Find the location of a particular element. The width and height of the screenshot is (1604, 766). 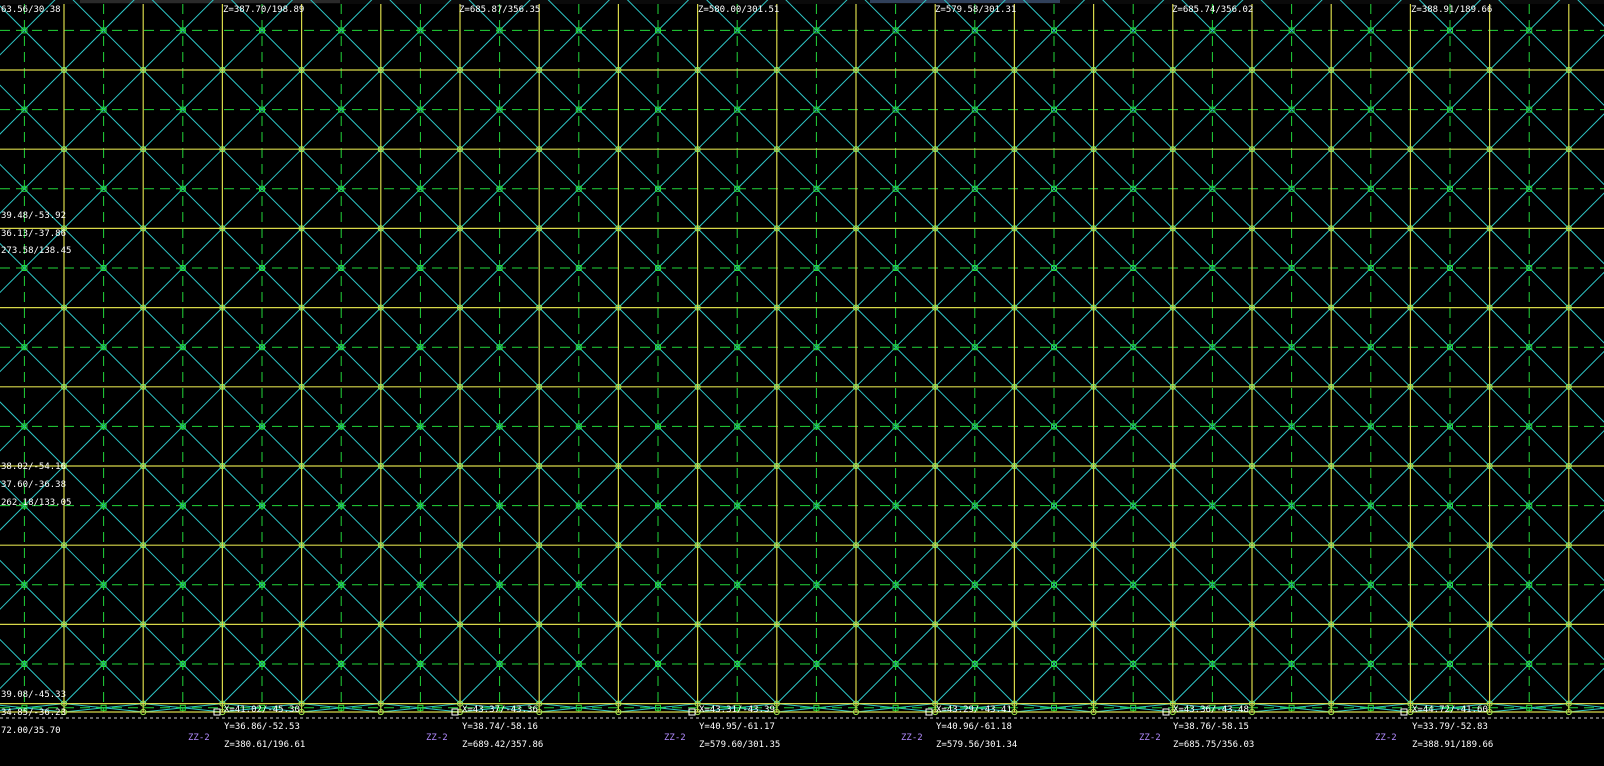

top-label: Z=387.70/198.89 is located at coordinates (264, 10).